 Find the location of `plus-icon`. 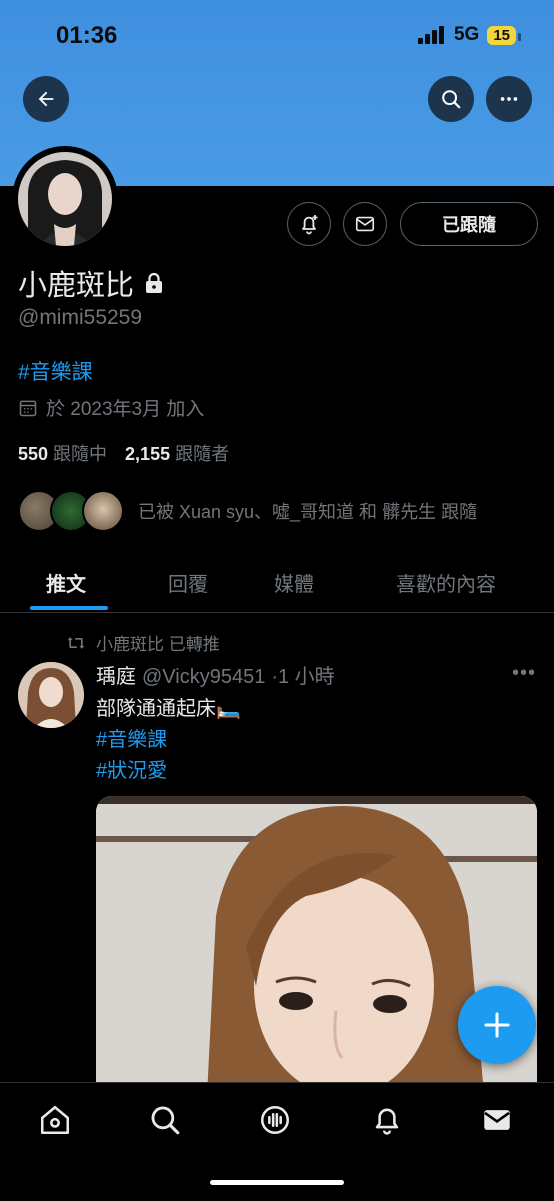

plus-icon is located at coordinates (497, 1025).